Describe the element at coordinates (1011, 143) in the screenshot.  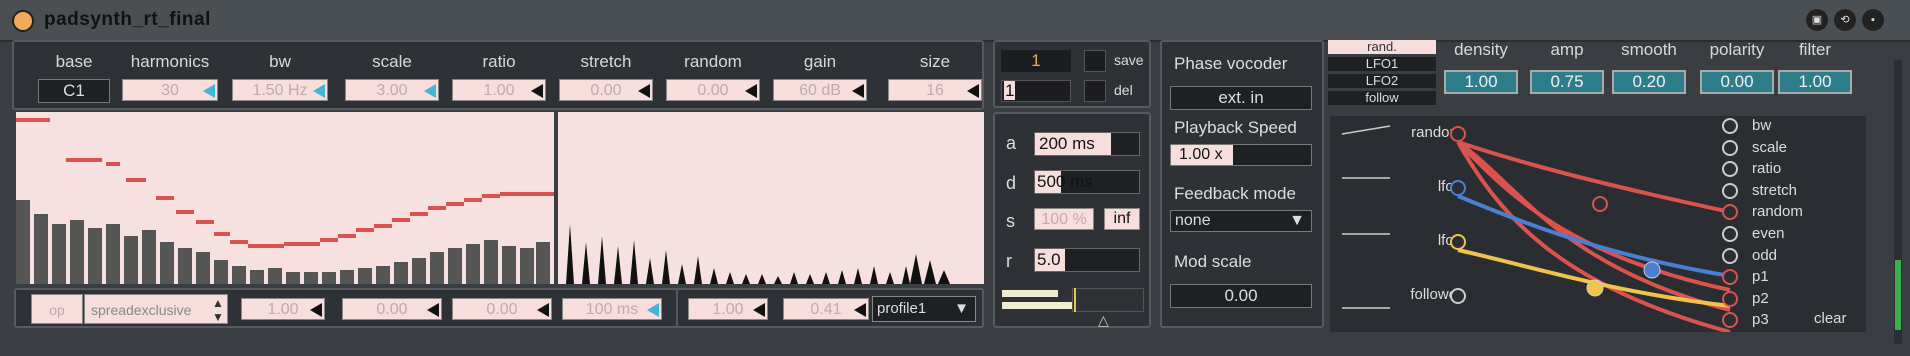
I see `attack-label: a` at that location.